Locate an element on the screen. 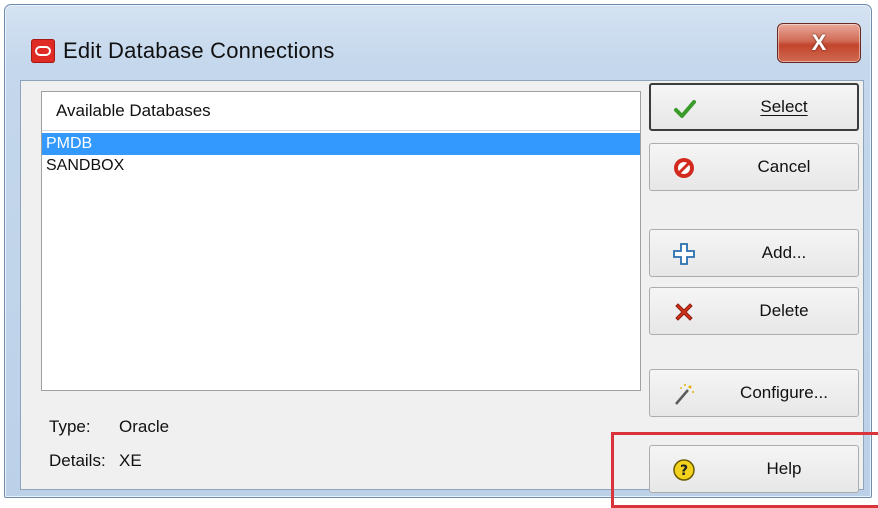 This screenshot has width=878, height=508. details-label: Details: is located at coordinates (77, 460).